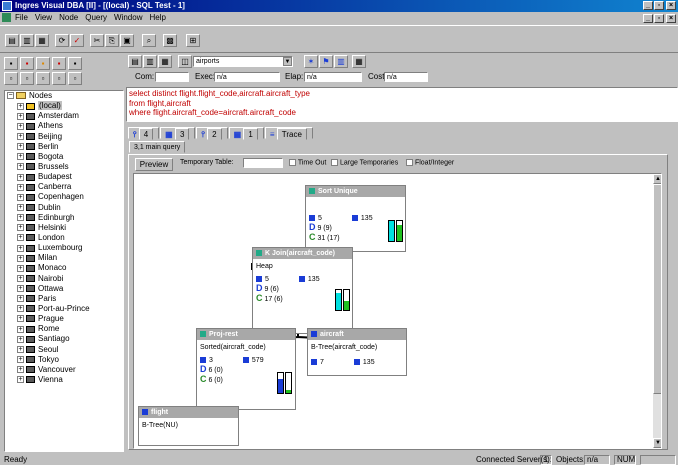 This screenshot has width=678, height=465. What do you see at coordinates (648, 18) in the screenshot?
I see `mdi-minimize-button: _` at bounding box center [648, 18].